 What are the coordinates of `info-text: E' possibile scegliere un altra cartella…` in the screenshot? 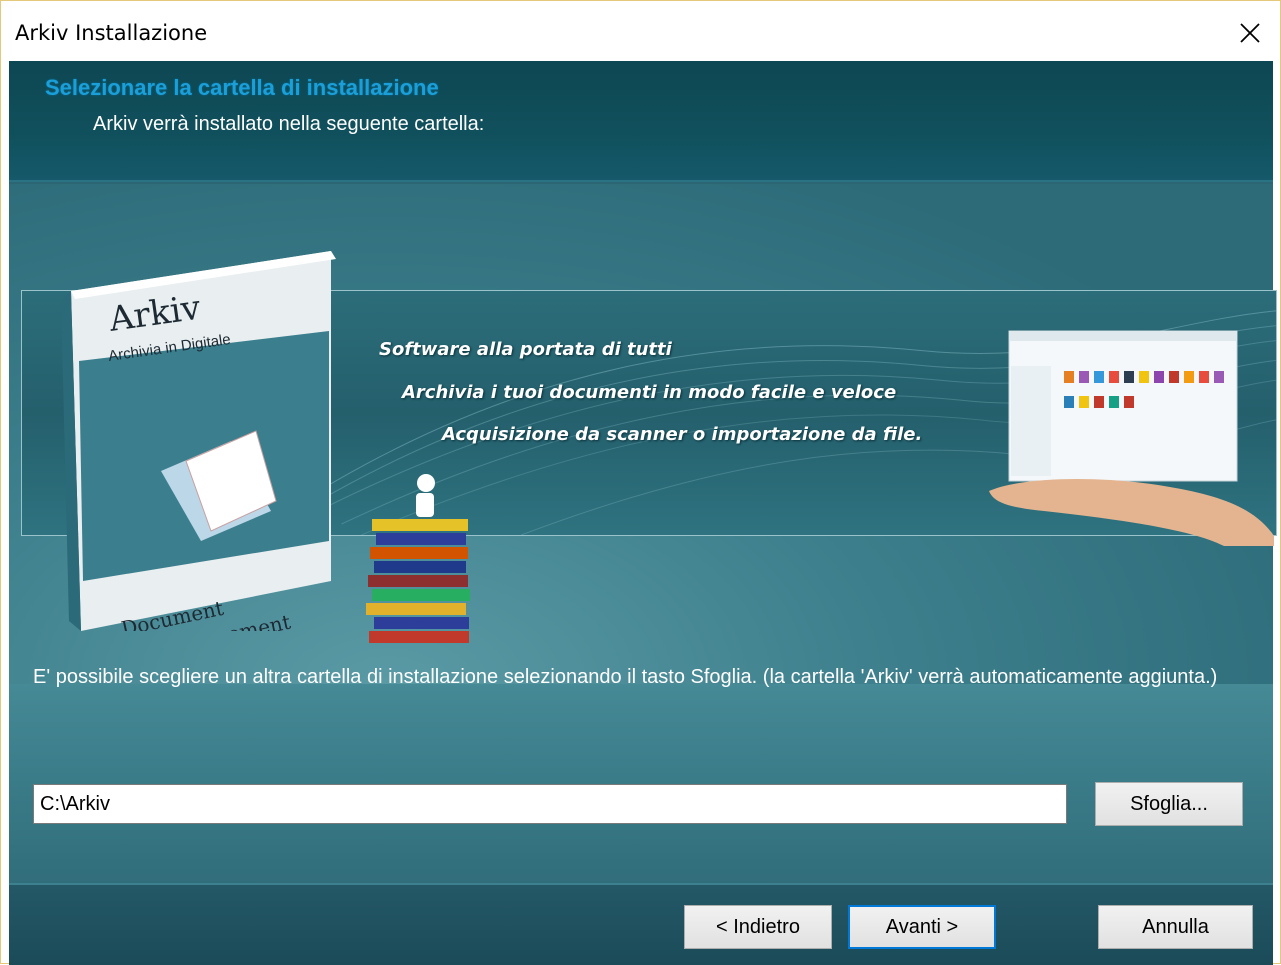 It's located at (625, 677).